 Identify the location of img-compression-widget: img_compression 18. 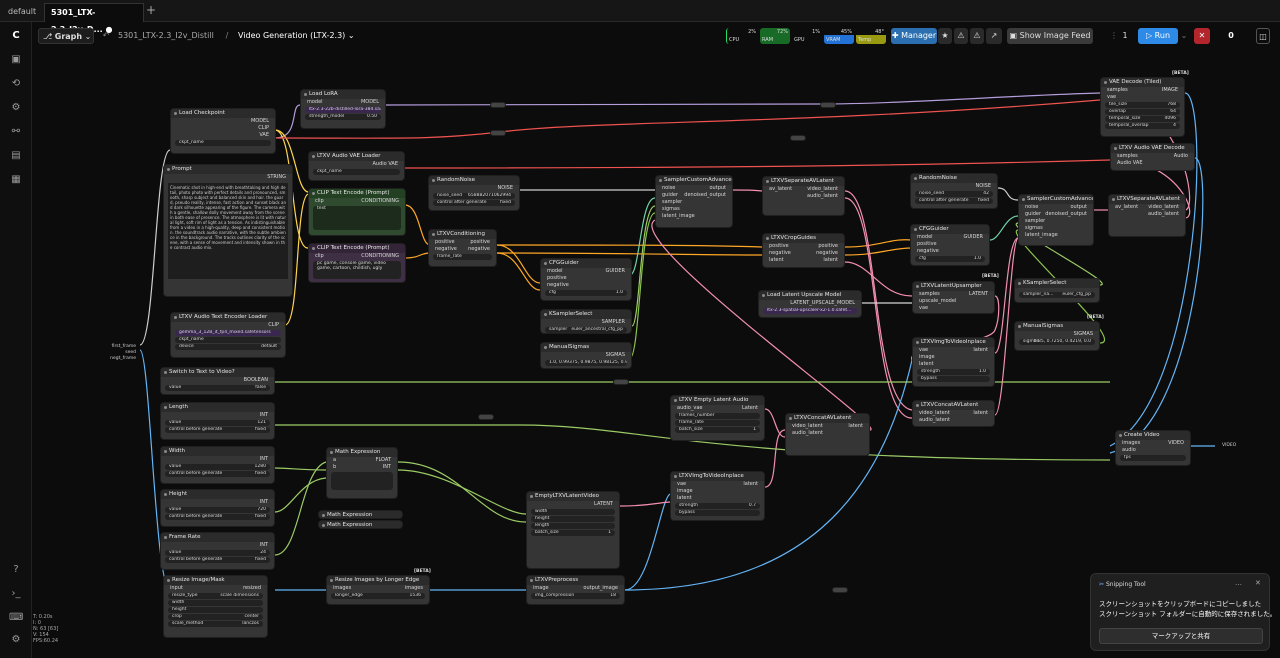
(575, 596).